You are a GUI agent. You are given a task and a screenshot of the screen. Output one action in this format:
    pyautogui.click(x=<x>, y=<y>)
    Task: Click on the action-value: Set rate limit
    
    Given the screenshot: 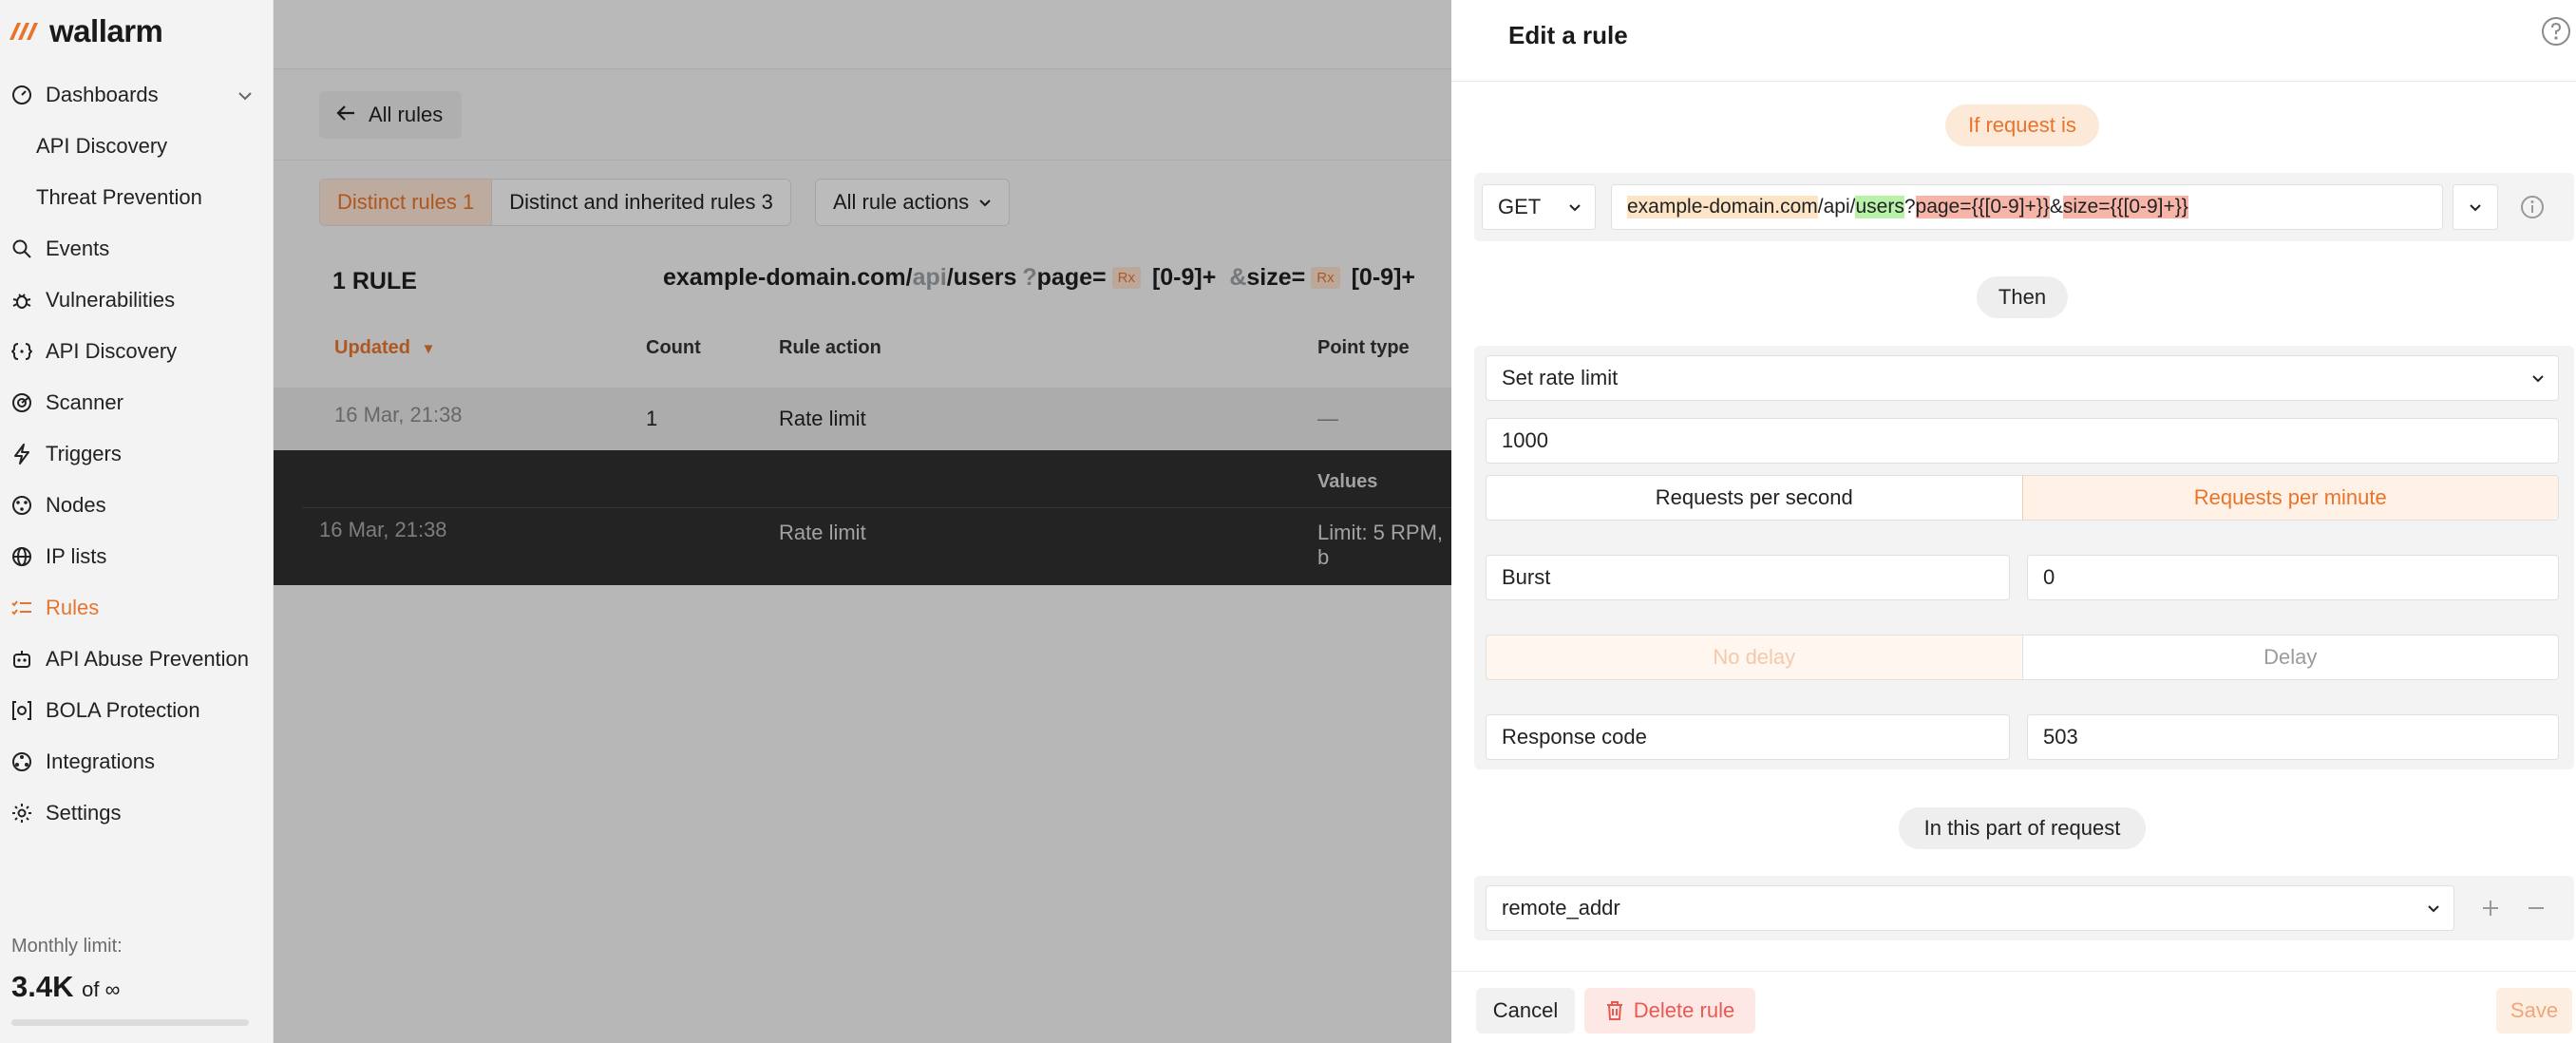 What is the action you would take?
    pyautogui.click(x=1560, y=377)
    